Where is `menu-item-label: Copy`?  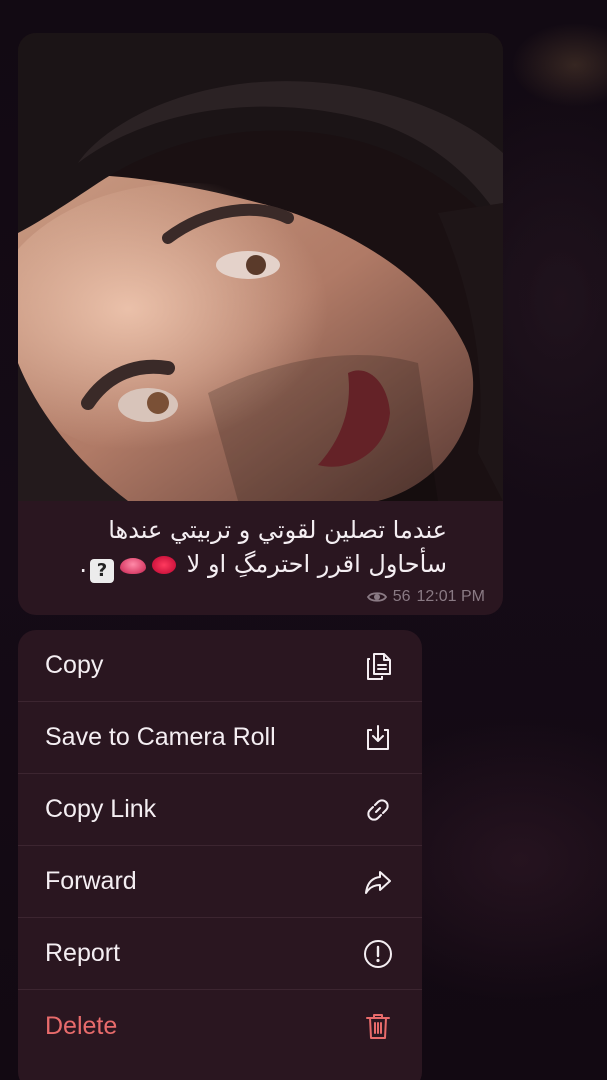
menu-item-label: Copy is located at coordinates (74, 665).